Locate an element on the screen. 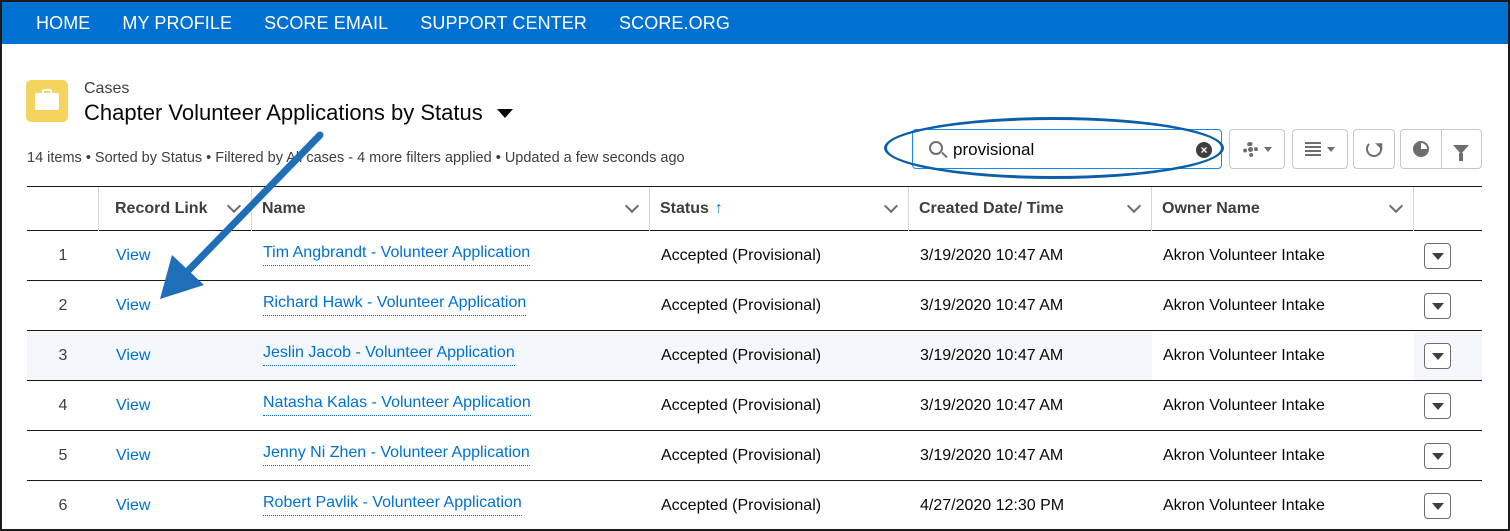  nav-home: HOME is located at coordinates (63, 23).